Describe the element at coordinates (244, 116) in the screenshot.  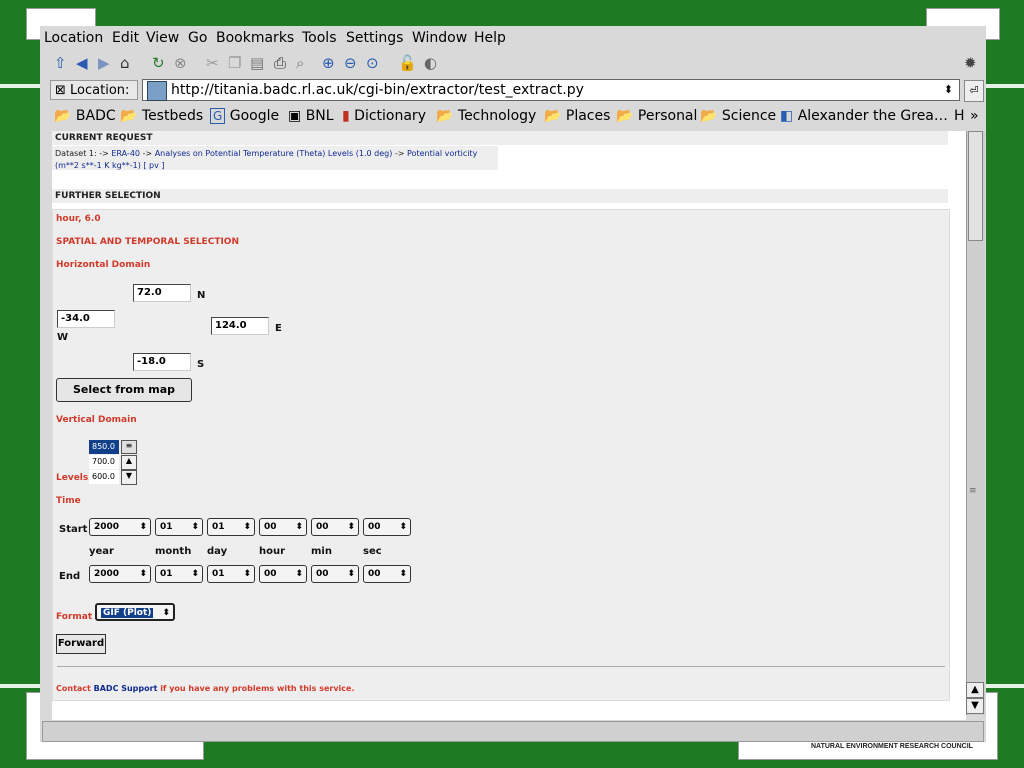
I see `bookmark-google: G Google` at that location.